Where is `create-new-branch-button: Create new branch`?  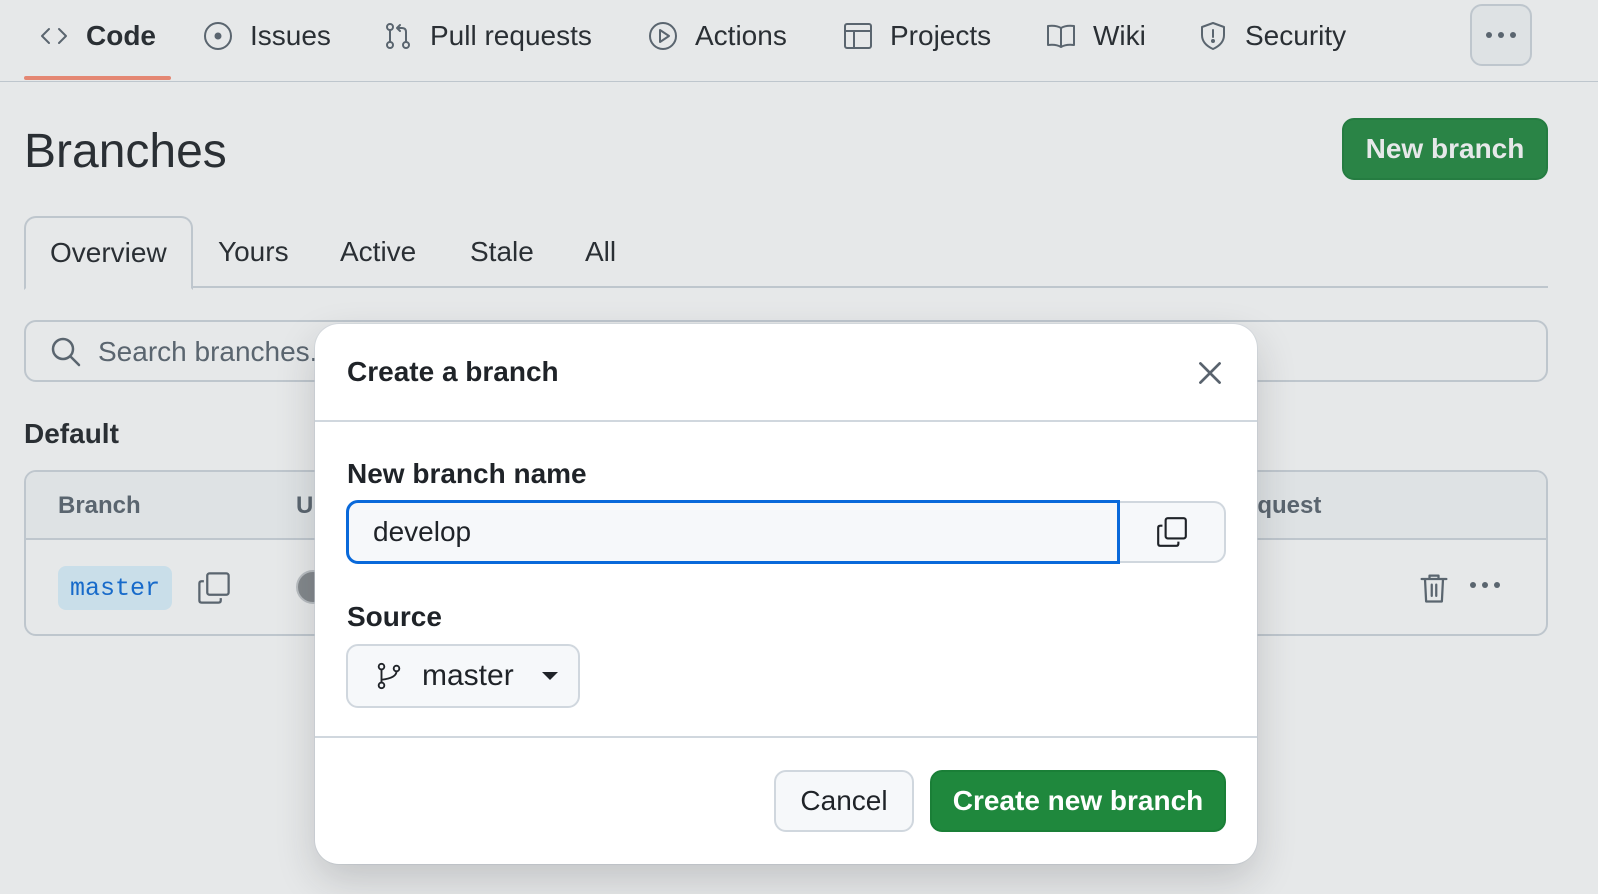 create-new-branch-button: Create new branch is located at coordinates (1078, 801).